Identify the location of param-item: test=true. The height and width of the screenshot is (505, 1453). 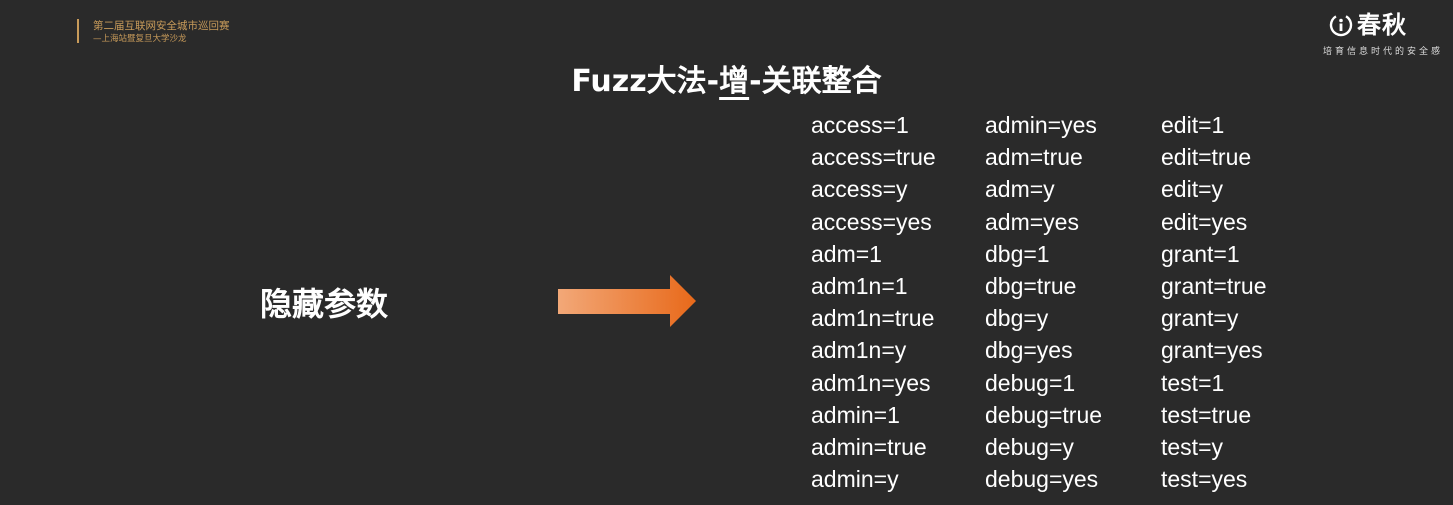
(1206, 414).